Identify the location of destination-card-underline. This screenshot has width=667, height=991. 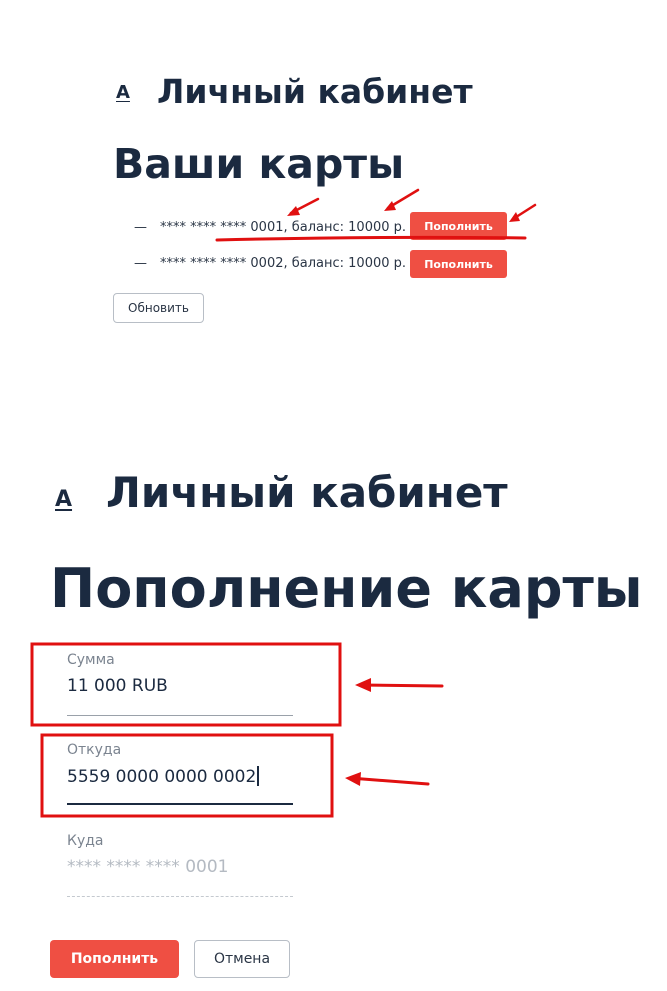
(180, 896).